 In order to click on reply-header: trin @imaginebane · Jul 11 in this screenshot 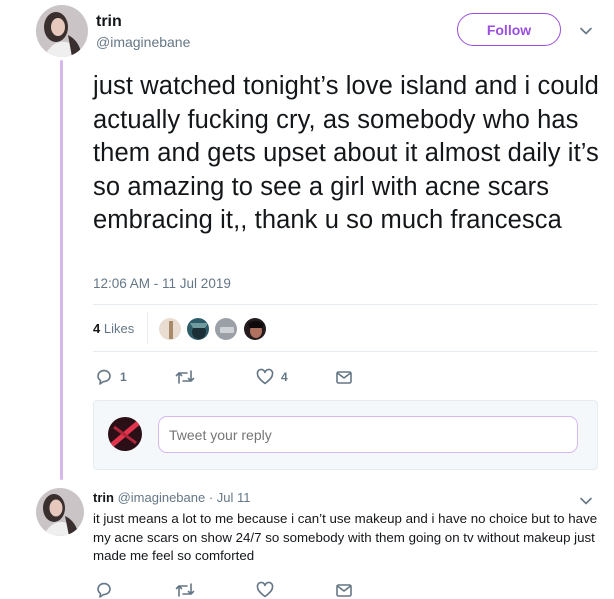, I will do `click(172, 497)`.